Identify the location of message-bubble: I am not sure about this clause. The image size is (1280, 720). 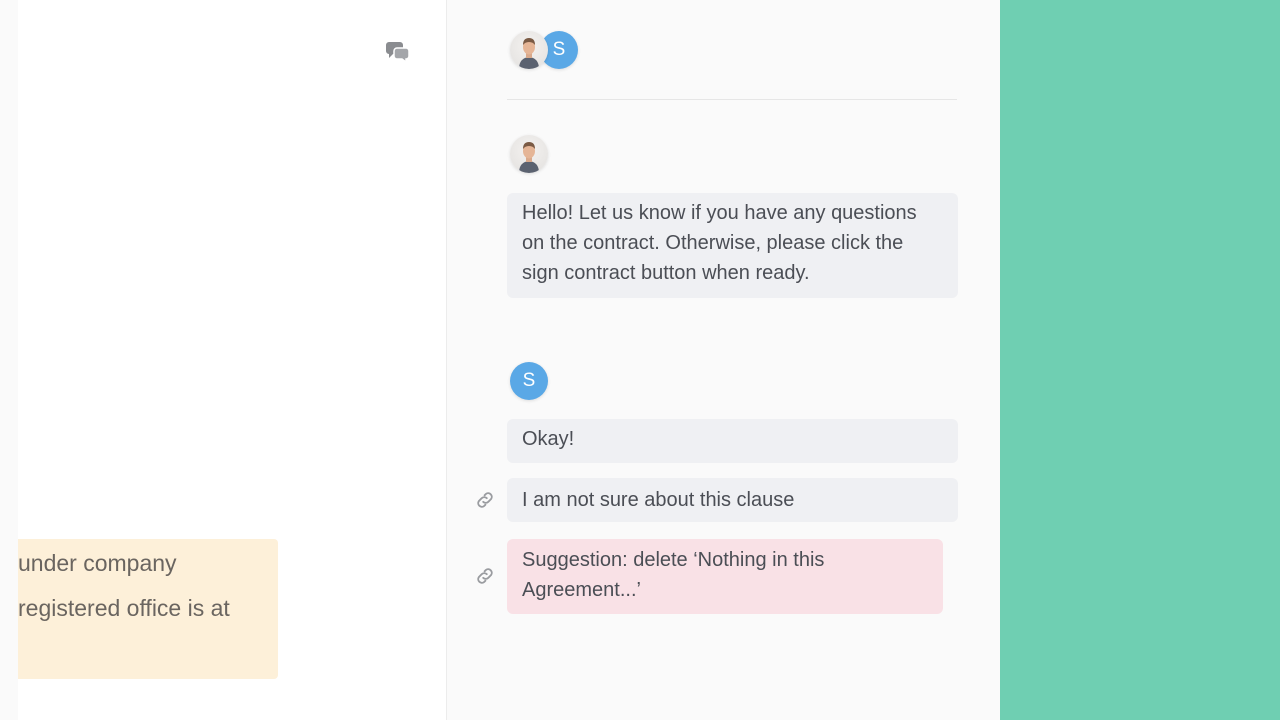
(732, 500).